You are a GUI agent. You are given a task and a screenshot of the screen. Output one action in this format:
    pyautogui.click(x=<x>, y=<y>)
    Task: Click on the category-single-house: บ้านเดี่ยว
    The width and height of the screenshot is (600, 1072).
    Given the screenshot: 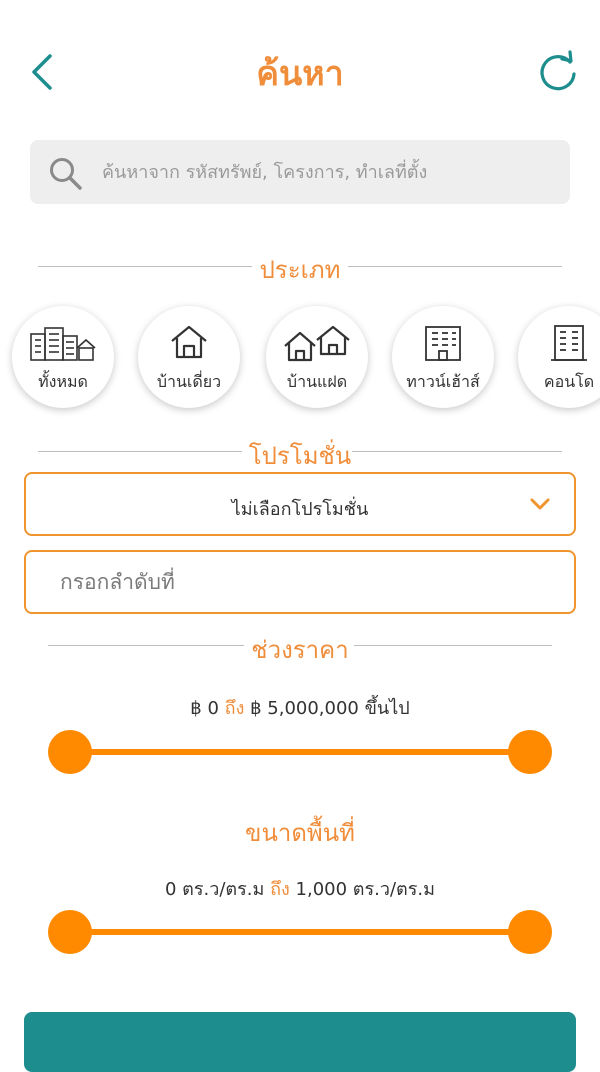 What is the action you would take?
    pyautogui.click(x=189, y=357)
    